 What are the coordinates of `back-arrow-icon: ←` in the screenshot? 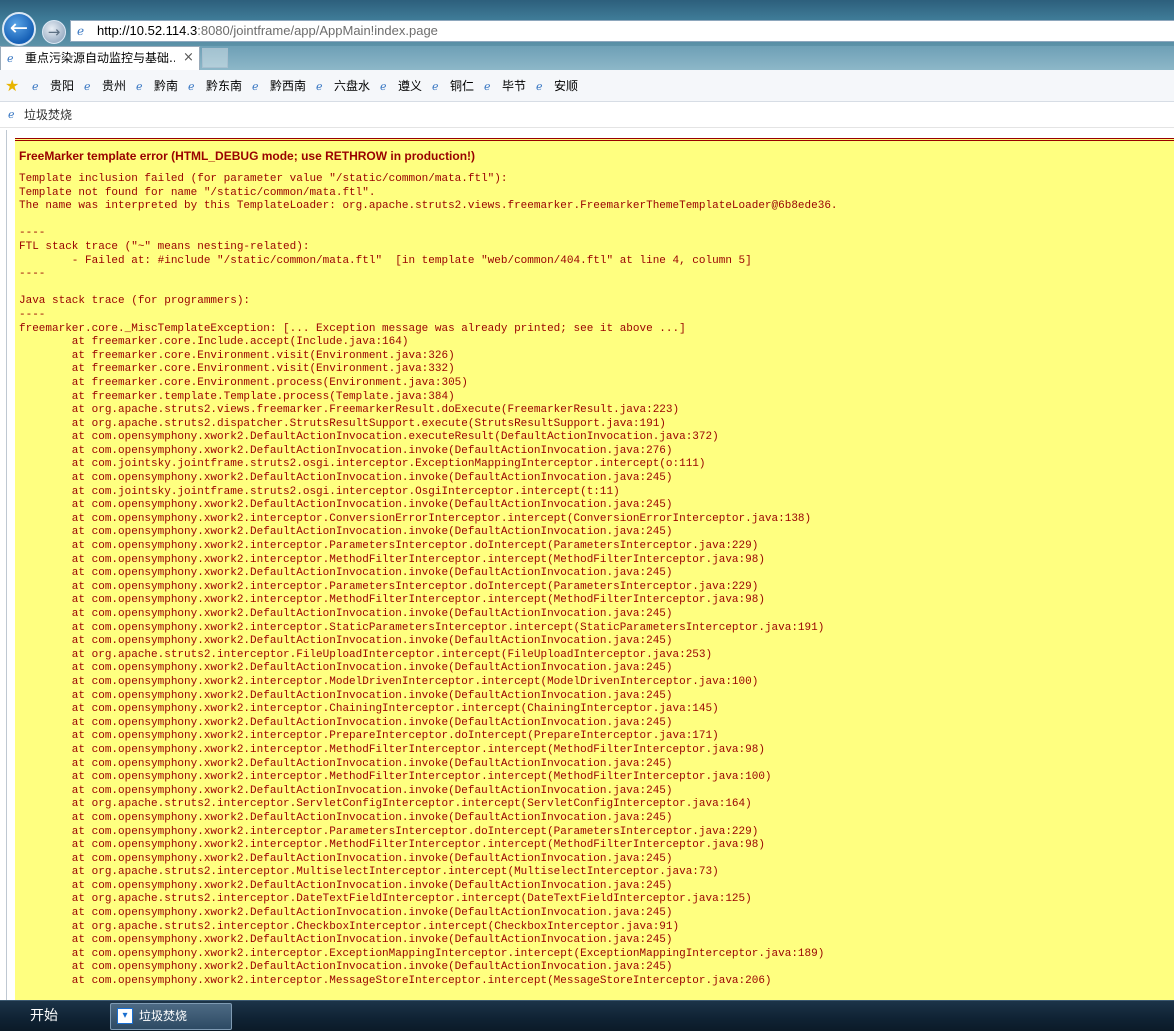 It's located at (19, 28).